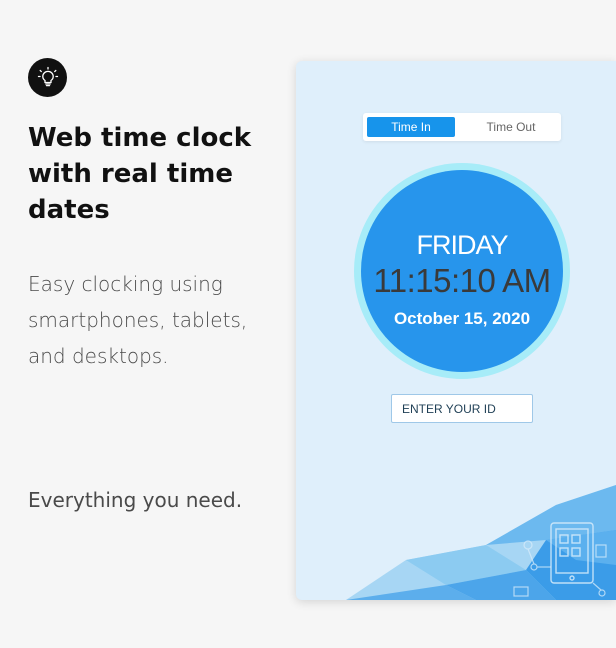 This screenshot has height=648, width=616. Describe the element at coordinates (462, 318) in the screenshot. I see `clock-date: October 15, 2020` at that location.